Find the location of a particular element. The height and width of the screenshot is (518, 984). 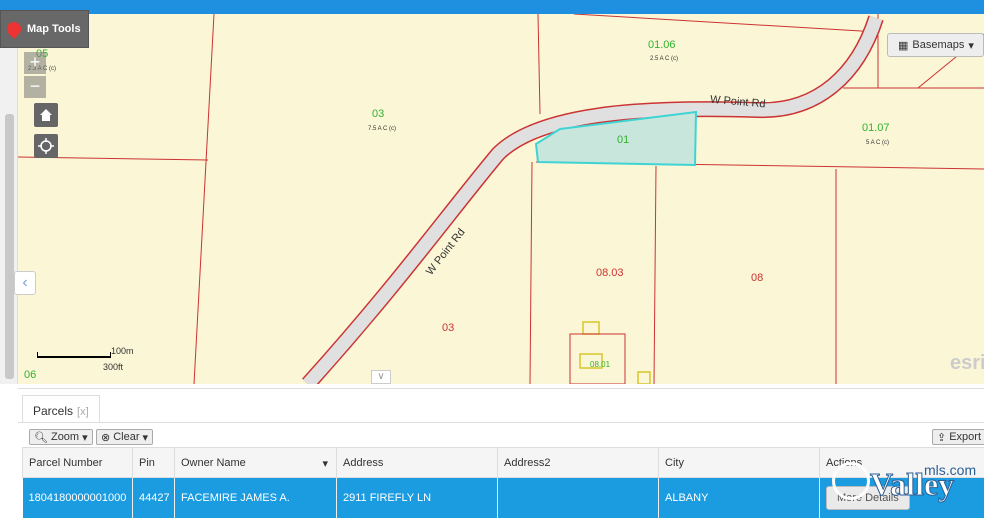

side-panel-toggle: ‹ is located at coordinates (25, 283).